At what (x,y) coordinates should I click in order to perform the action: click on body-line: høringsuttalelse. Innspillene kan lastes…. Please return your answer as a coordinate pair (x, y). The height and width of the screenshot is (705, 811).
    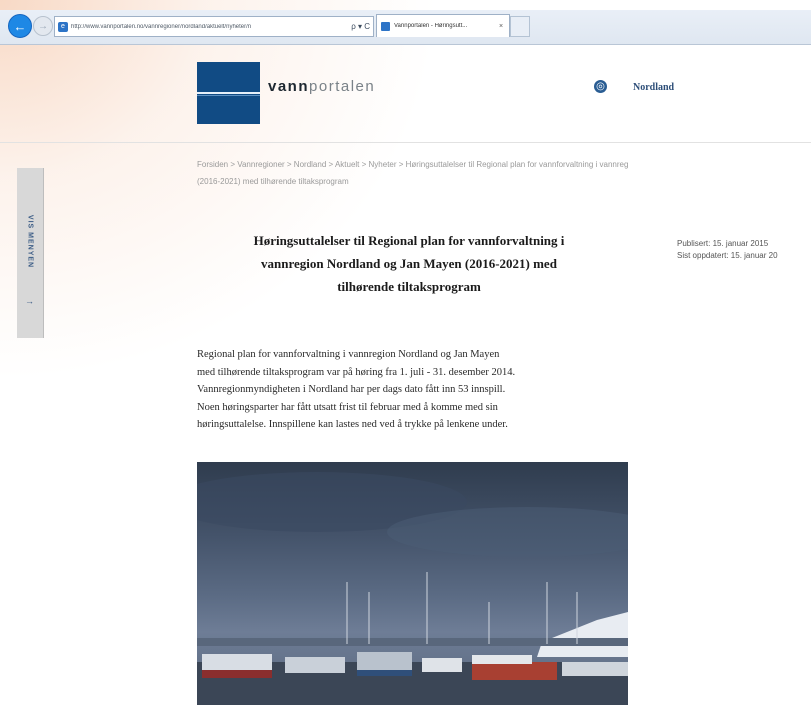
    Looking at the image, I should click on (352, 424).